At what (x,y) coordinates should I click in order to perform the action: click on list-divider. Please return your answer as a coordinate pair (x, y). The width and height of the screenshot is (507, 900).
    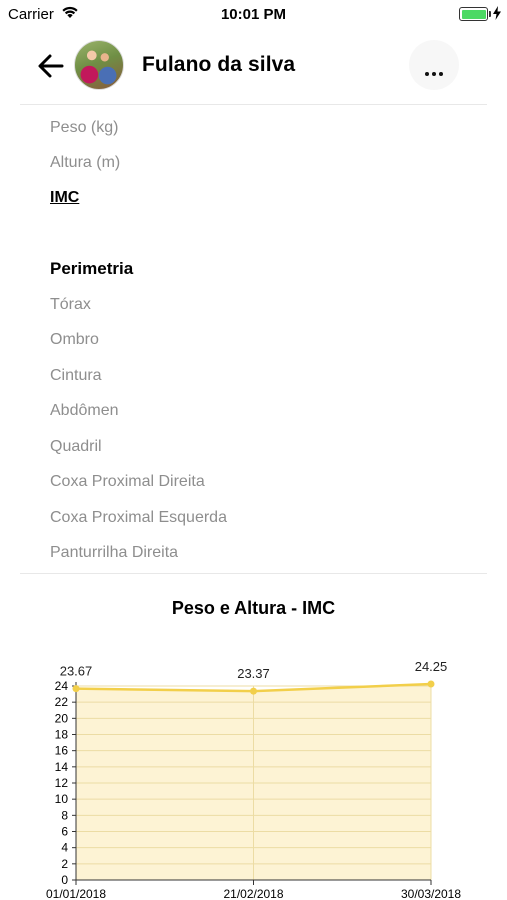
    Looking at the image, I should click on (253, 573).